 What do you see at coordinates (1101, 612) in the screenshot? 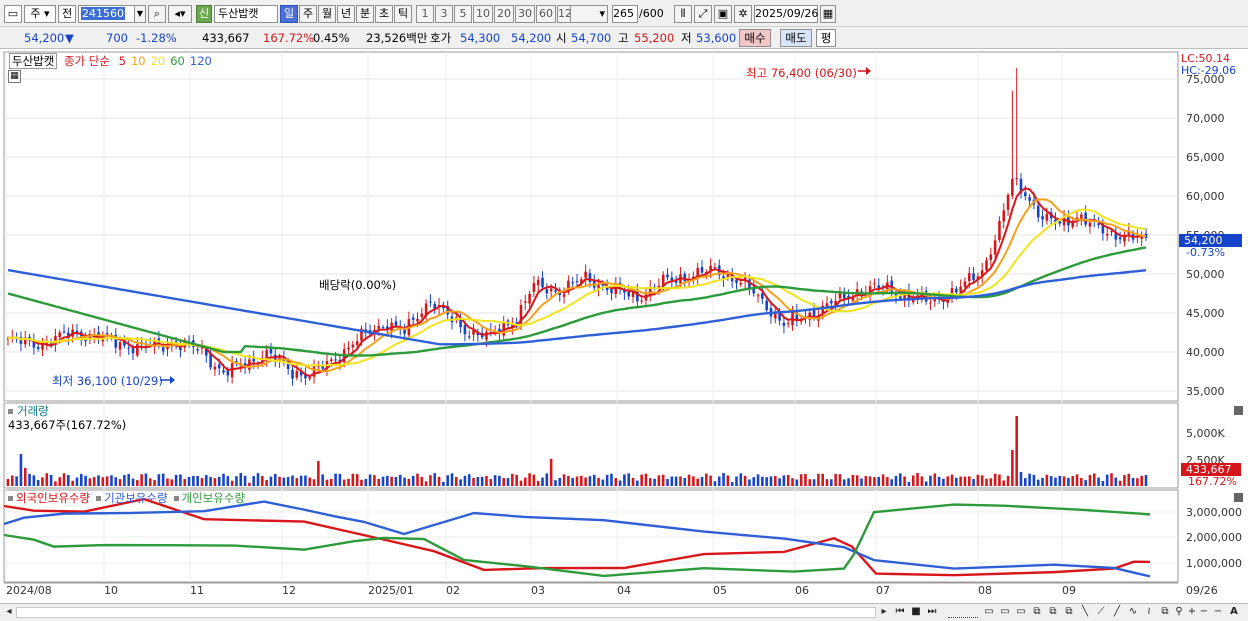
I see `trend-icon: ⟋` at bounding box center [1101, 612].